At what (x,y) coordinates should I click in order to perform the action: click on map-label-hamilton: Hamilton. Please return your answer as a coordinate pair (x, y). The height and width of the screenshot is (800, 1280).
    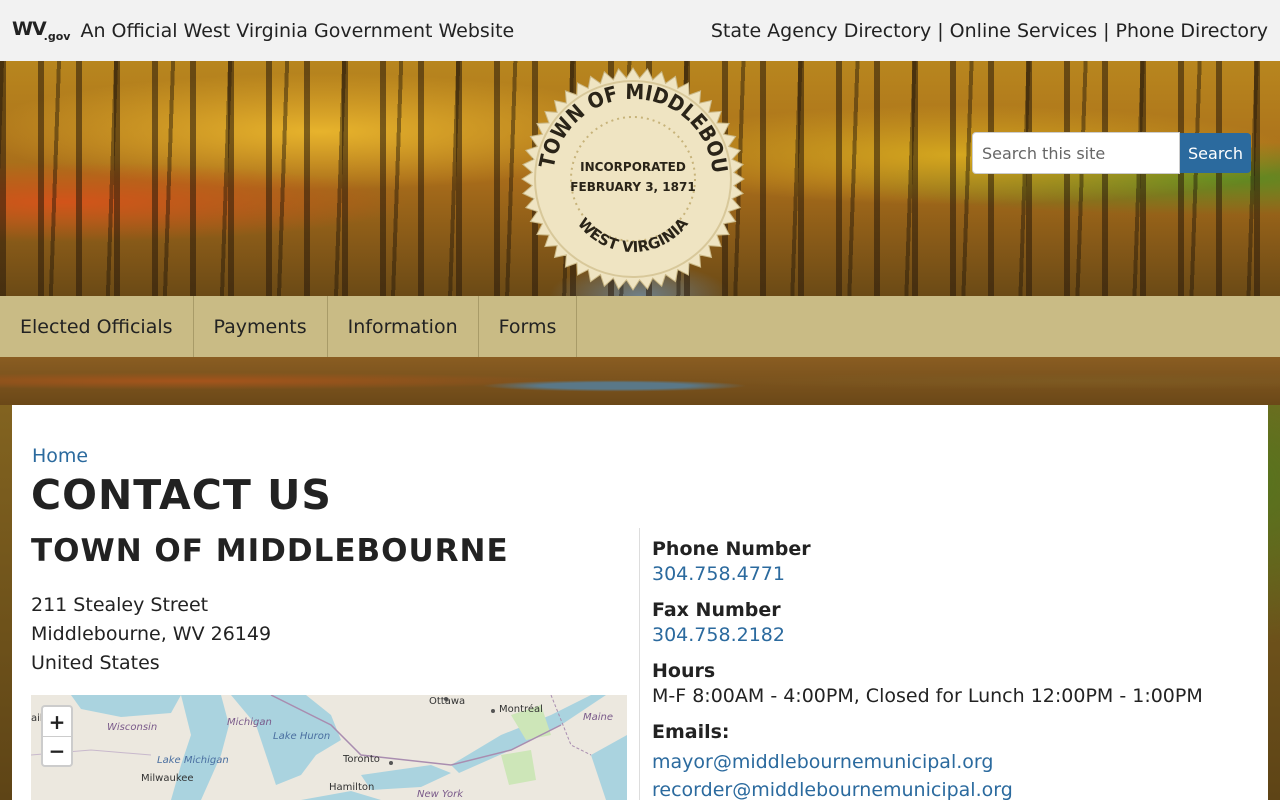
    Looking at the image, I should click on (352, 787).